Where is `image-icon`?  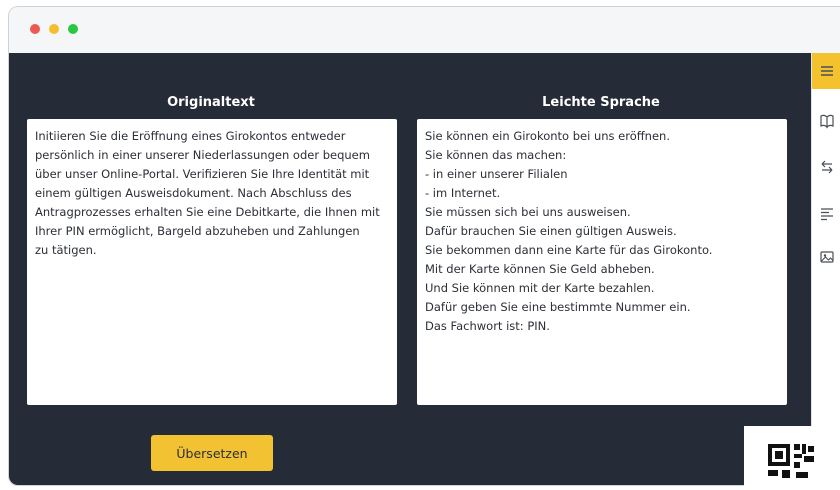 image-icon is located at coordinates (827, 257).